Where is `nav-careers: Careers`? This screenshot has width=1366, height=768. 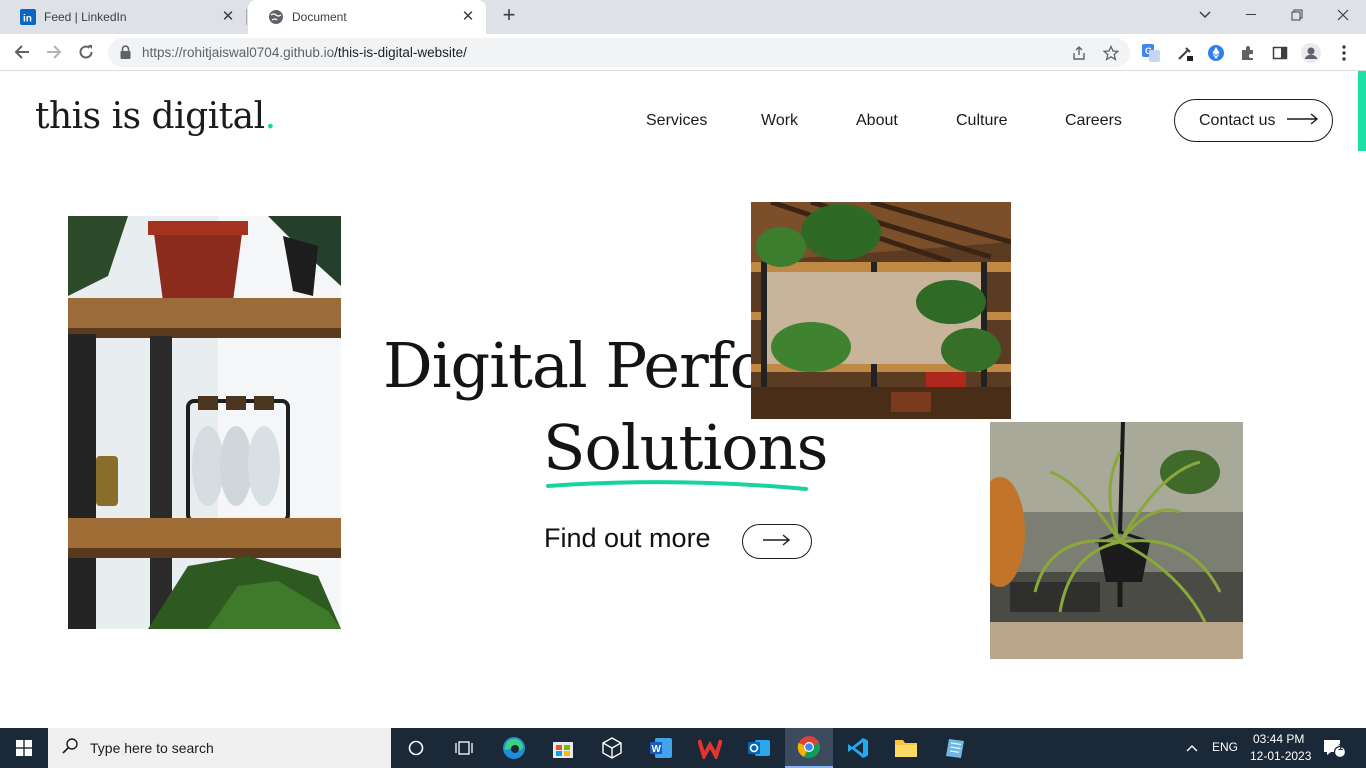 nav-careers: Careers is located at coordinates (1093, 121).